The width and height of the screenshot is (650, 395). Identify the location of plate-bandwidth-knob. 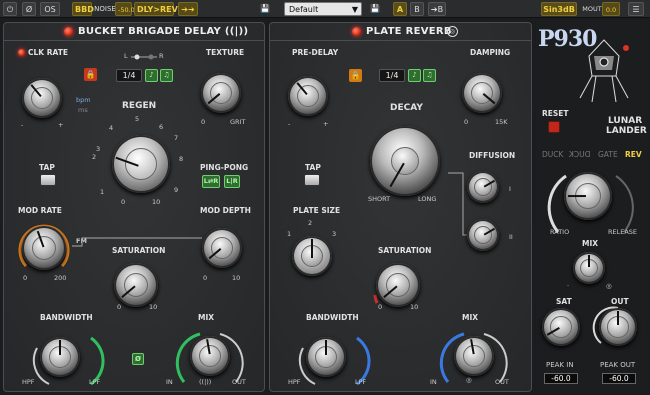
(326, 357).